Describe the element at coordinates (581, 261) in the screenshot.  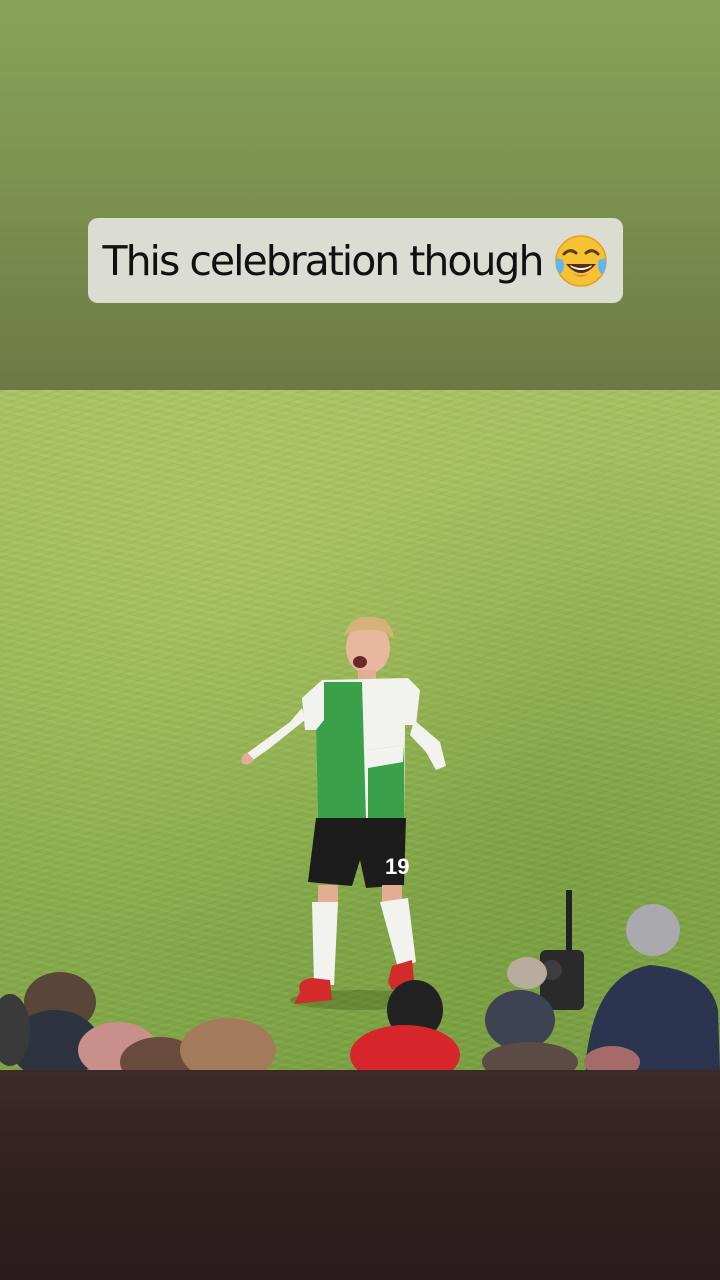
I see `face-with-tears-of-joy-icon` at that location.